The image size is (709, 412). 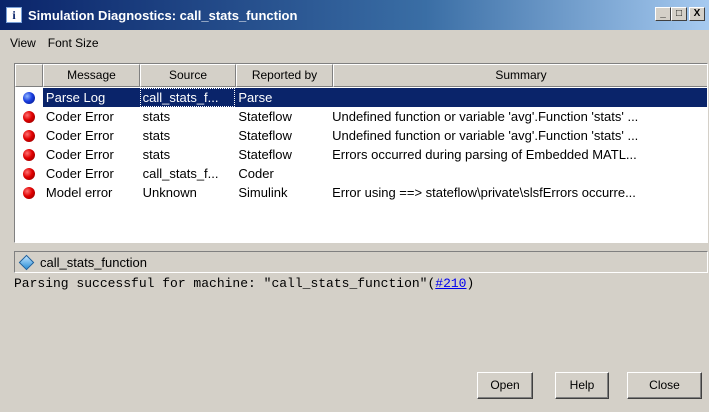 I want to click on table-row: Coder Error call_stats_f... Coder, so click(x=361, y=173).